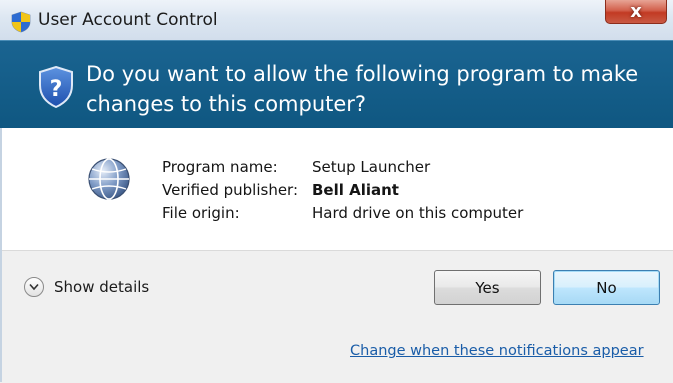 The height and width of the screenshot is (383, 673). Describe the element at coordinates (487, 287) in the screenshot. I see `yes-button: Yes` at that location.